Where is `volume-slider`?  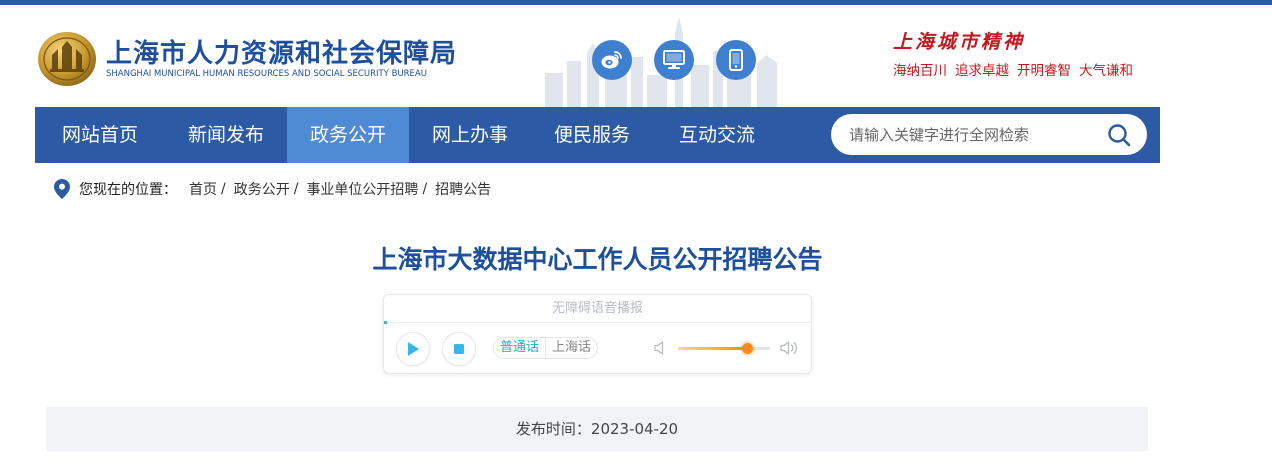 volume-slider is located at coordinates (724, 348).